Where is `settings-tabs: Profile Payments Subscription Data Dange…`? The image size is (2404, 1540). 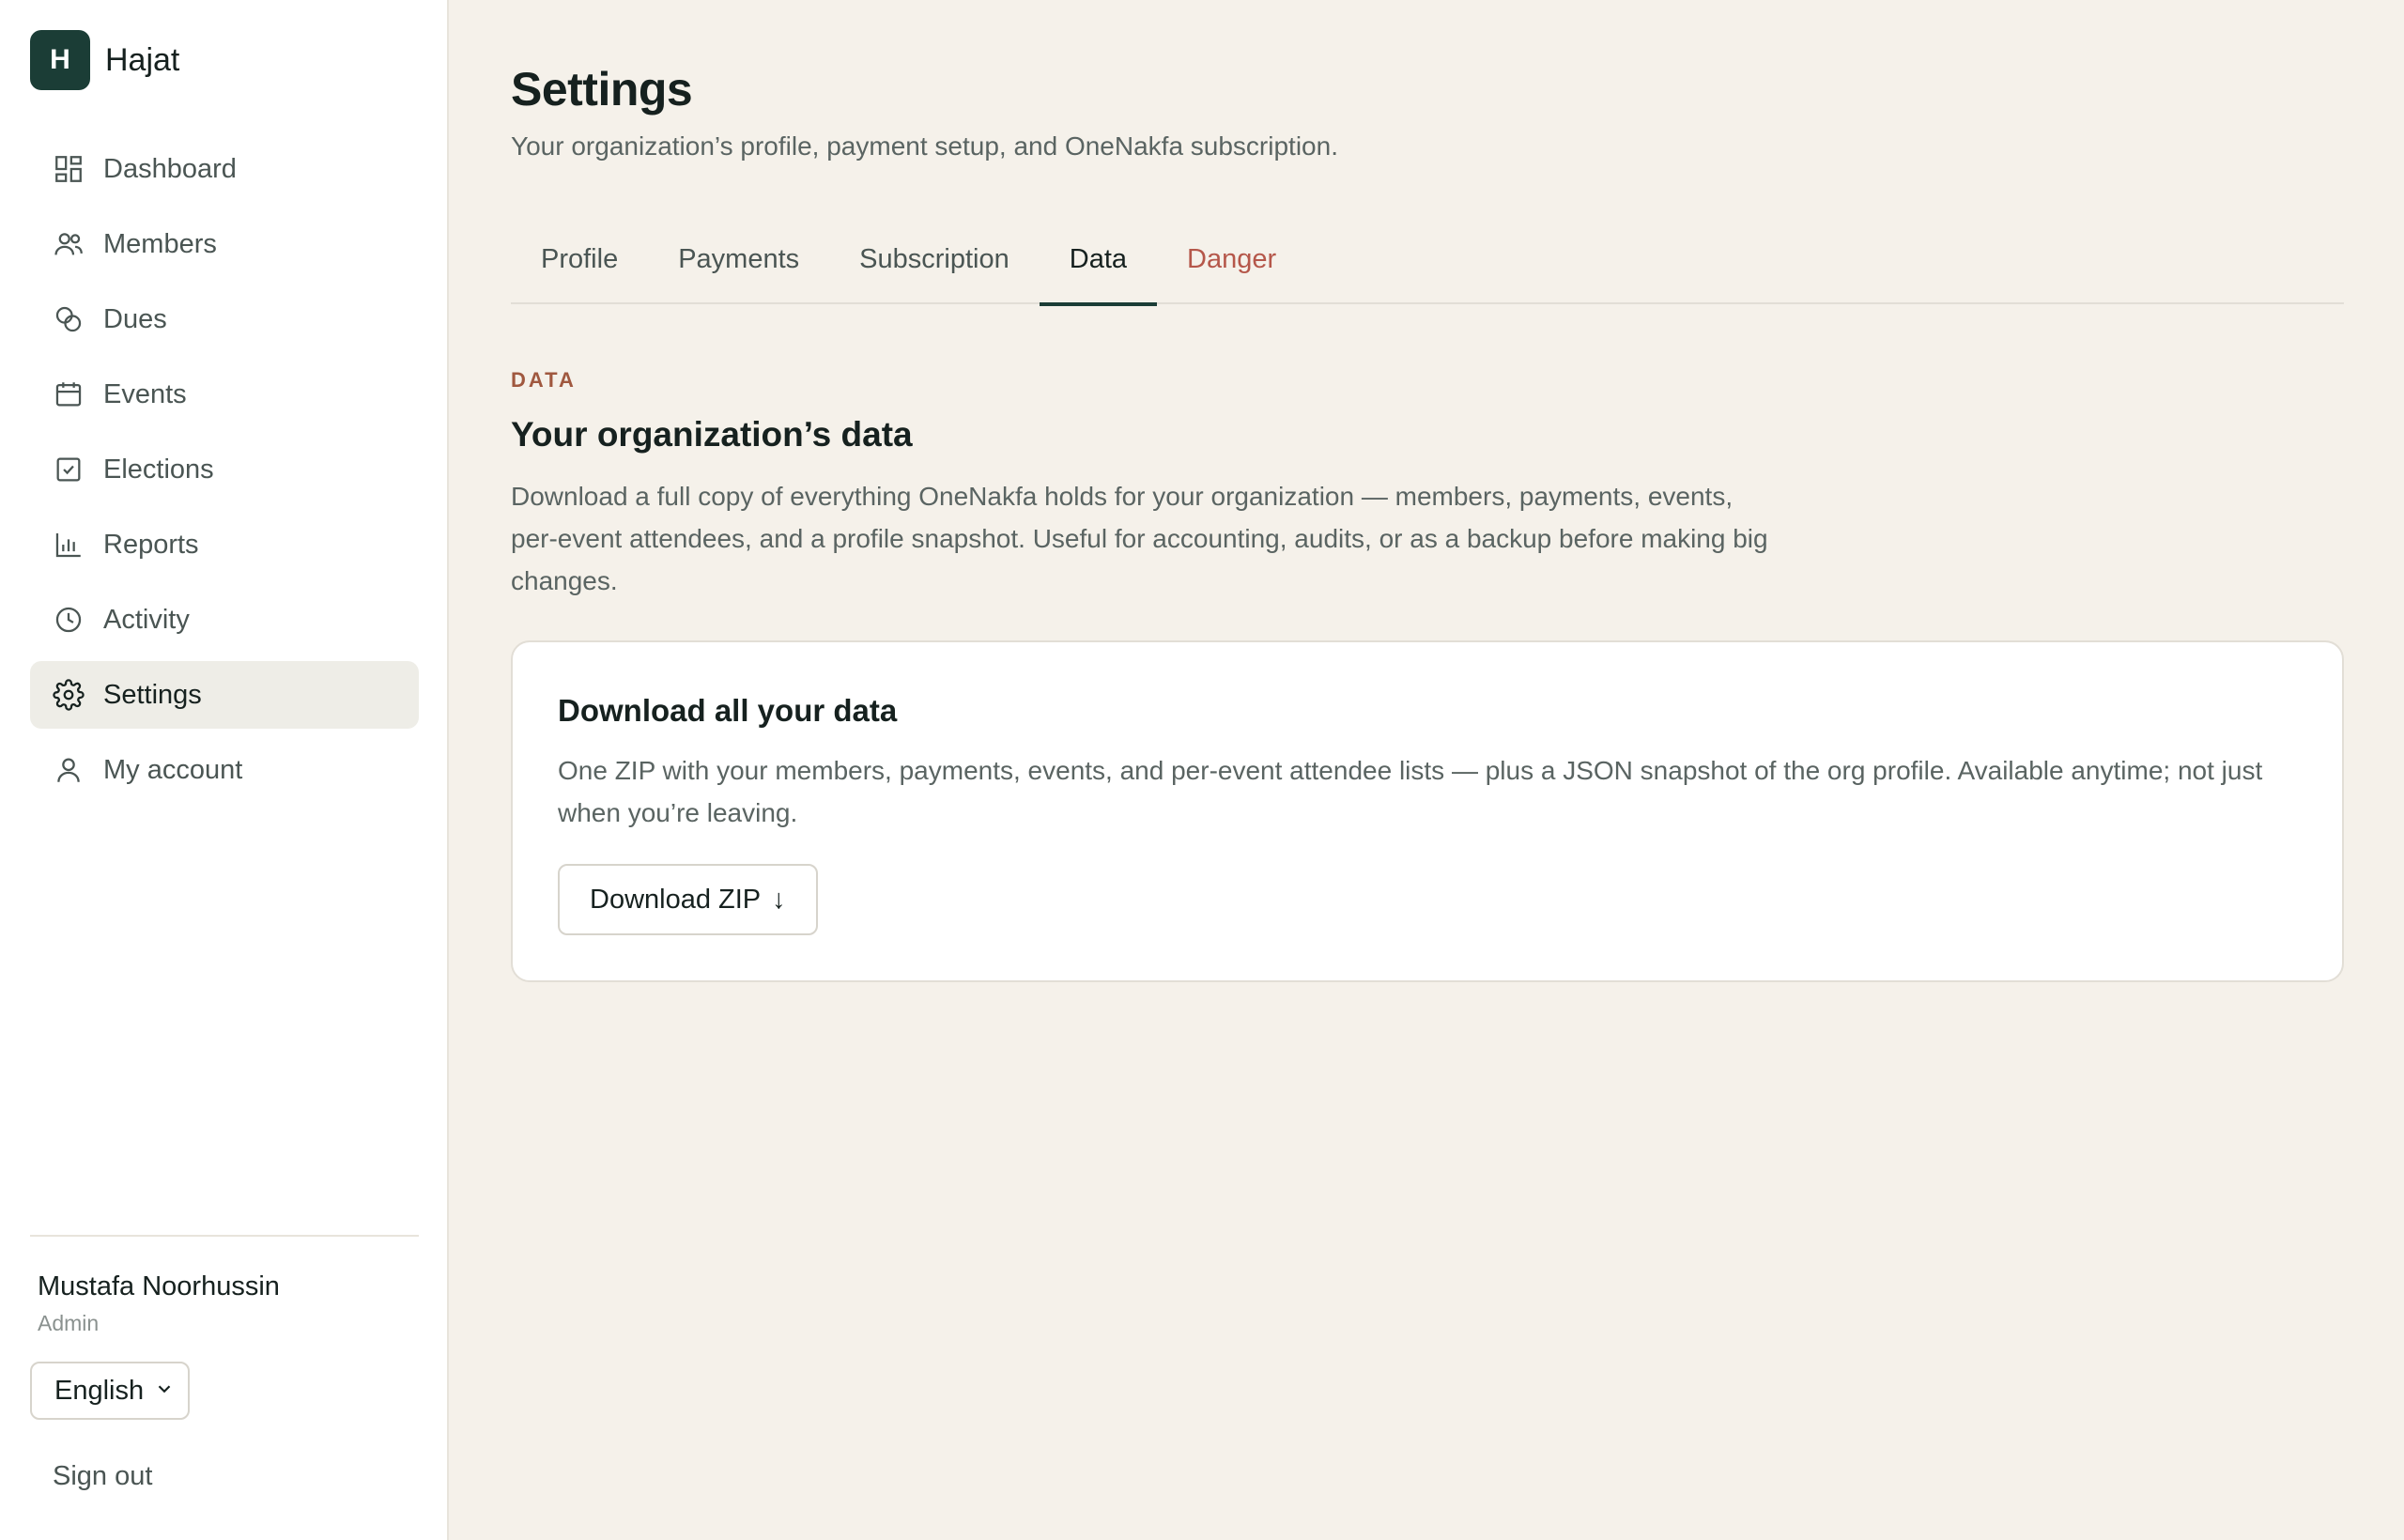 settings-tabs: Profile Payments Subscription Data Dange… is located at coordinates (1427, 269).